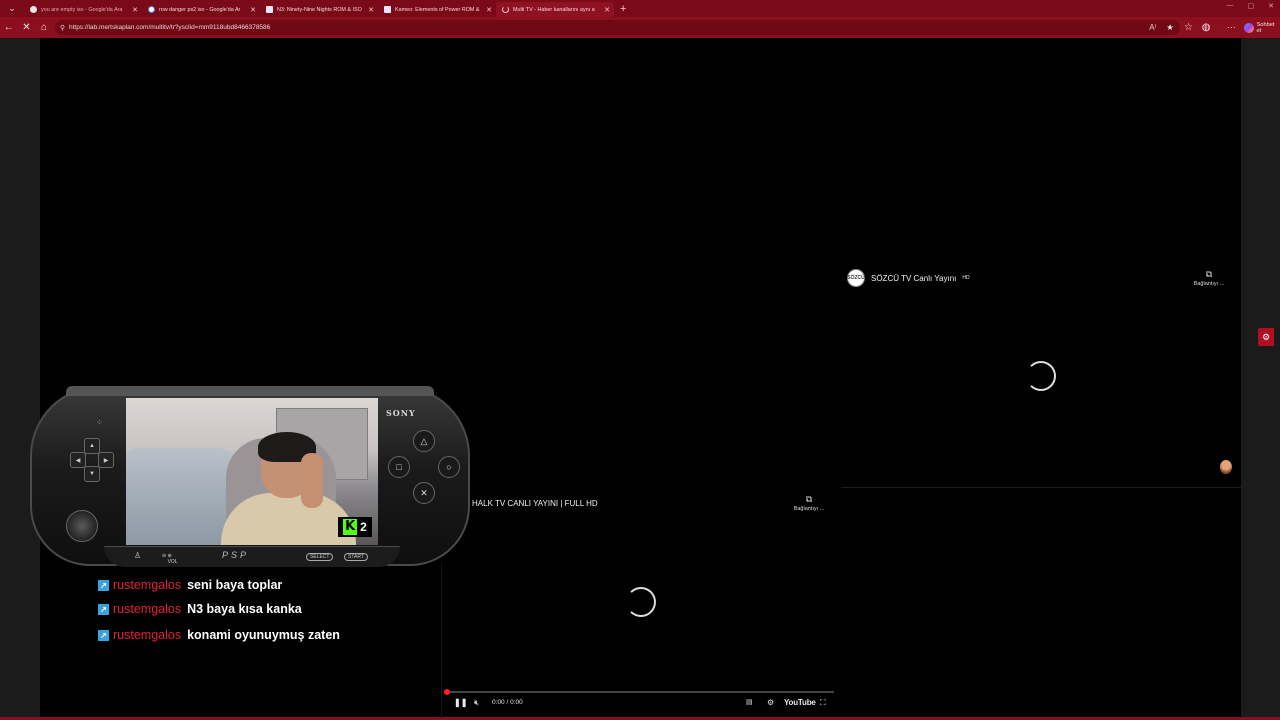 Image resolution: width=1280 pixels, height=720 pixels. Describe the element at coordinates (823, 703) in the screenshot. I see `fullscreen-icon: ⛶` at that location.